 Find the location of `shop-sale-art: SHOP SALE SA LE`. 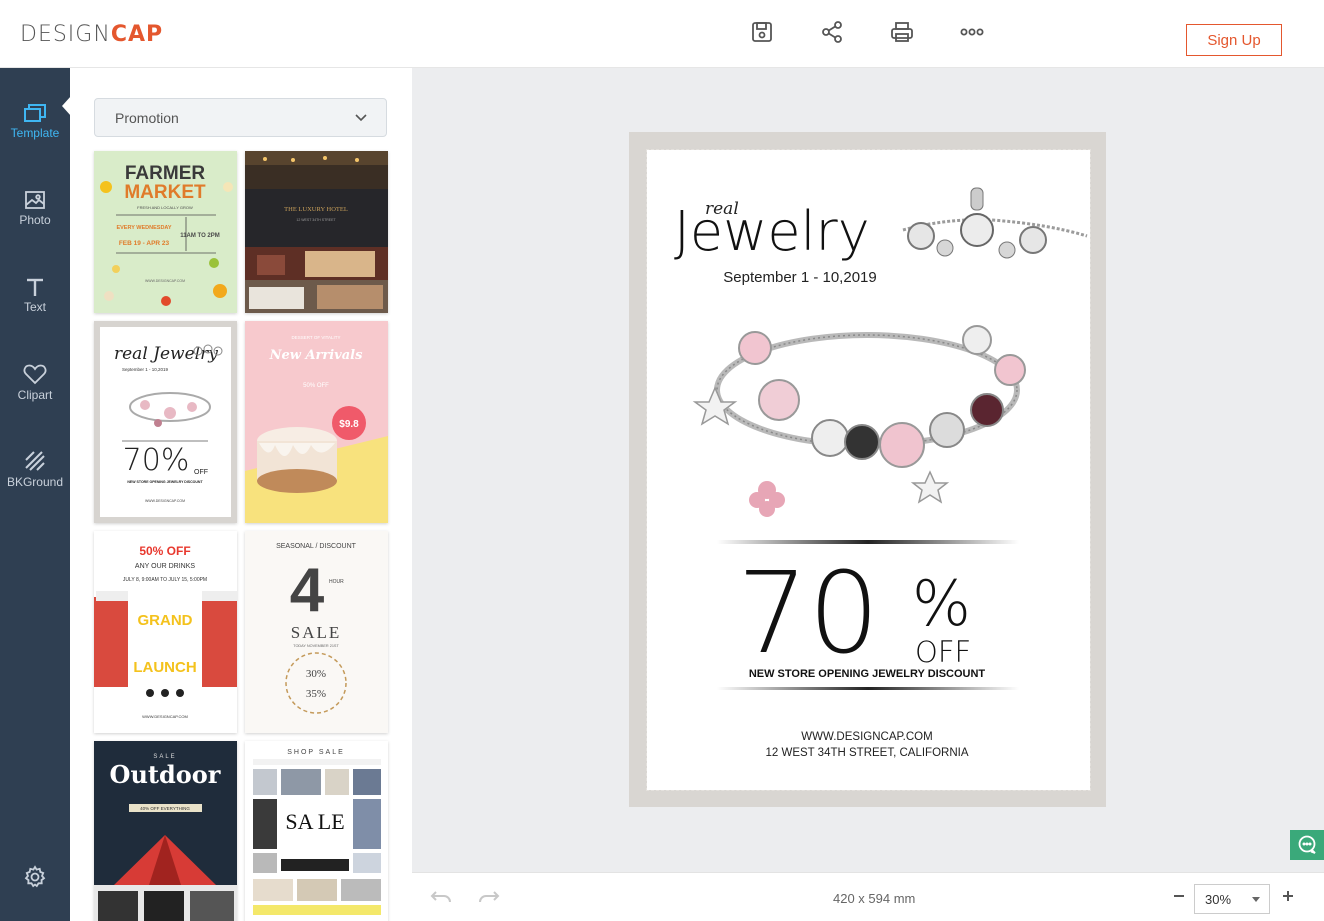

shop-sale-art: SHOP SALE SA LE is located at coordinates (317, 832).